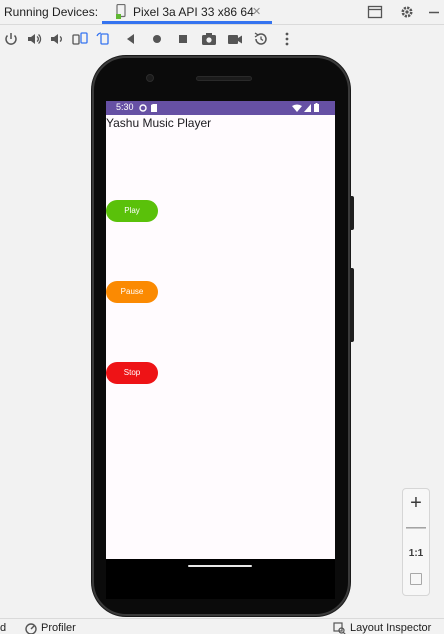  Describe the element at coordinates (187, 22) in the screenshot. I see `active-tab-indicator` at that location.